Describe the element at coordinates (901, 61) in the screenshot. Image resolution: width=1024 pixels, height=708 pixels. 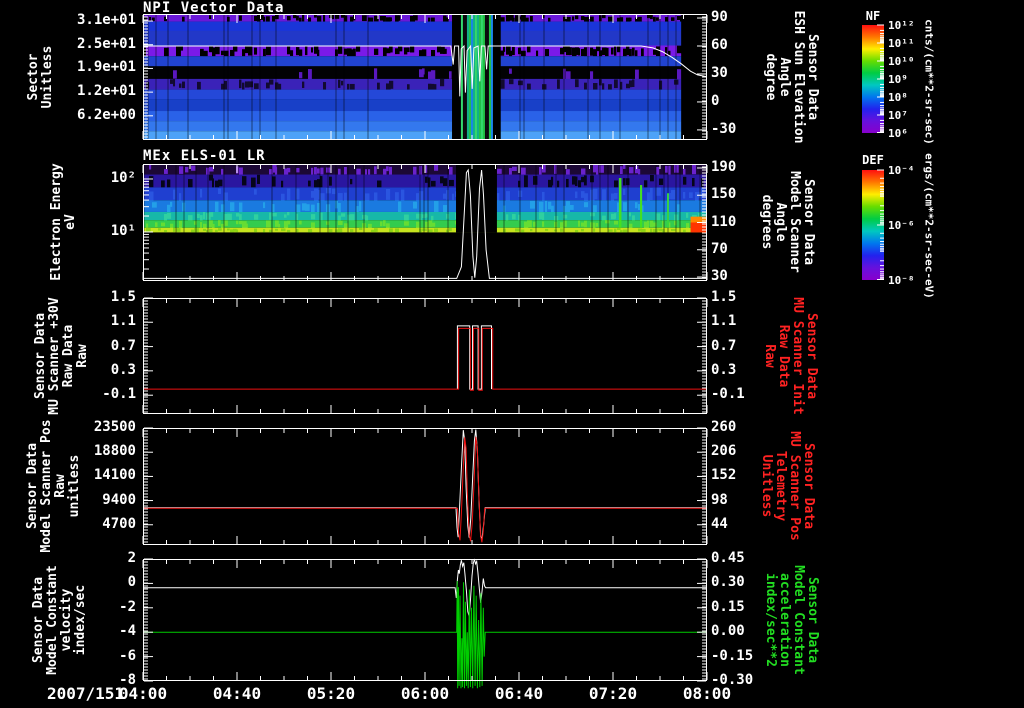
I see `colorbar-tick-label: 10¹⁰` at that location.